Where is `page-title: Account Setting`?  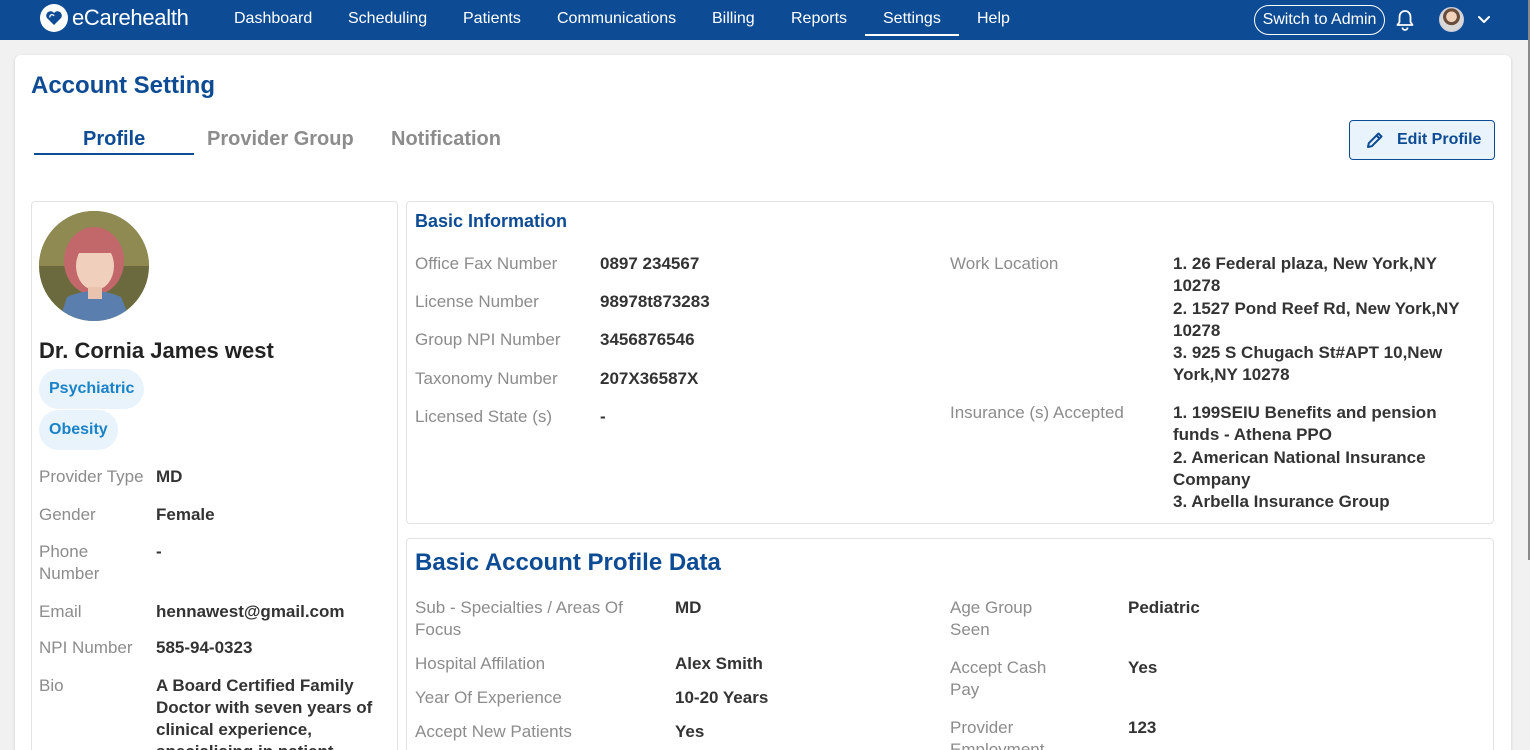 page-title: Account Setting is located at coordinates (123, 85).